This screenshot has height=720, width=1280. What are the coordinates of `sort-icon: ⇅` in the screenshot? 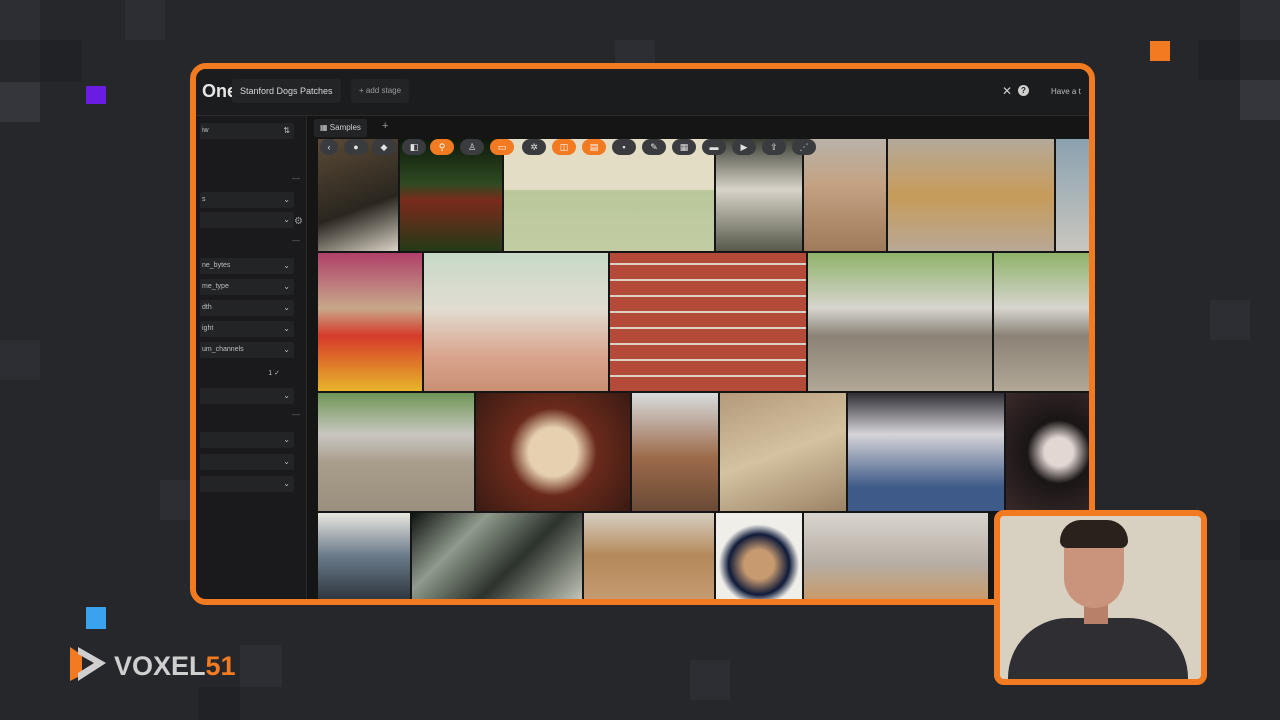 It's located at (286, 130).